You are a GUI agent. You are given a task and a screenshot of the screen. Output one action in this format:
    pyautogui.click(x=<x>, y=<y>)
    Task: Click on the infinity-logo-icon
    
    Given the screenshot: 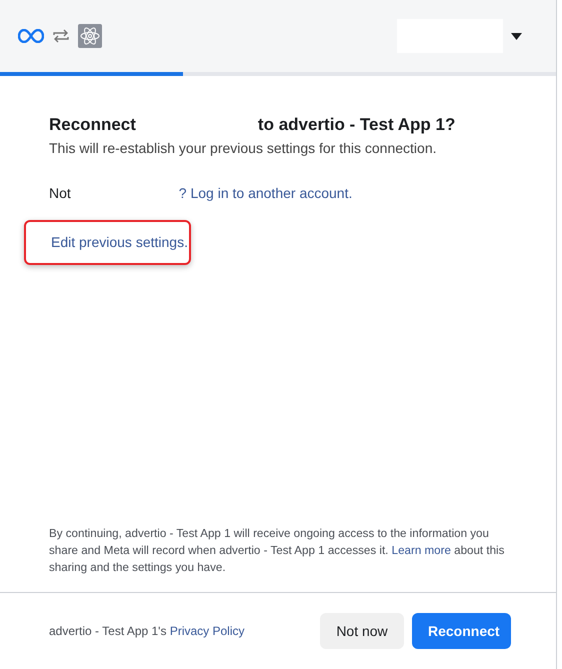 What is the action you would take?
    pyautogui.click(x=31, y=36)
    